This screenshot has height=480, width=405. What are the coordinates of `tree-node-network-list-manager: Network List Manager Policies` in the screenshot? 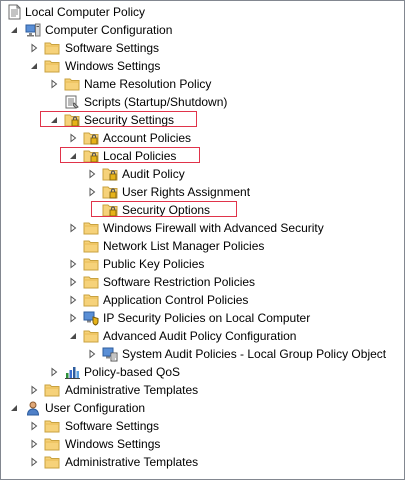 It's located at (202, 246).